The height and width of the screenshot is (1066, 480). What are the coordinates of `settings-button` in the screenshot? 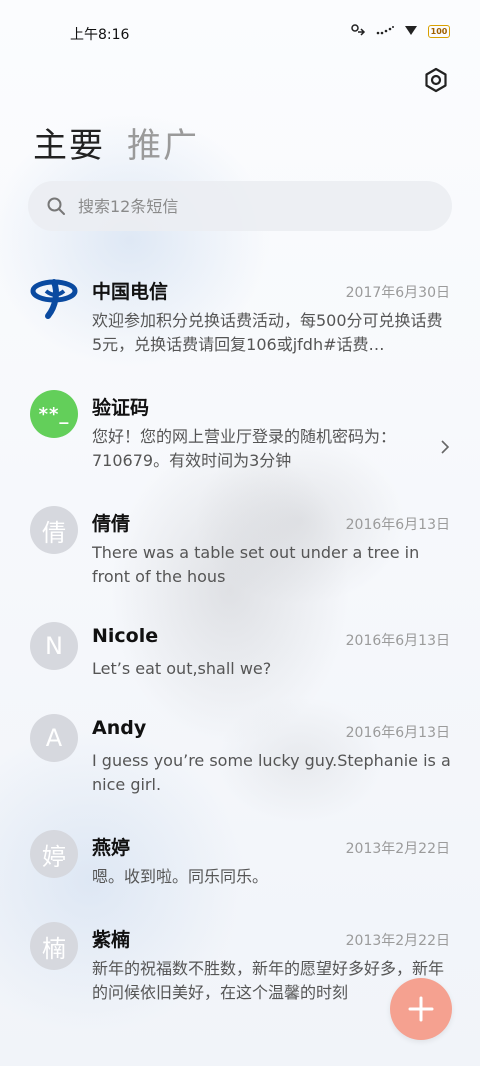 It's located at (436, 80).